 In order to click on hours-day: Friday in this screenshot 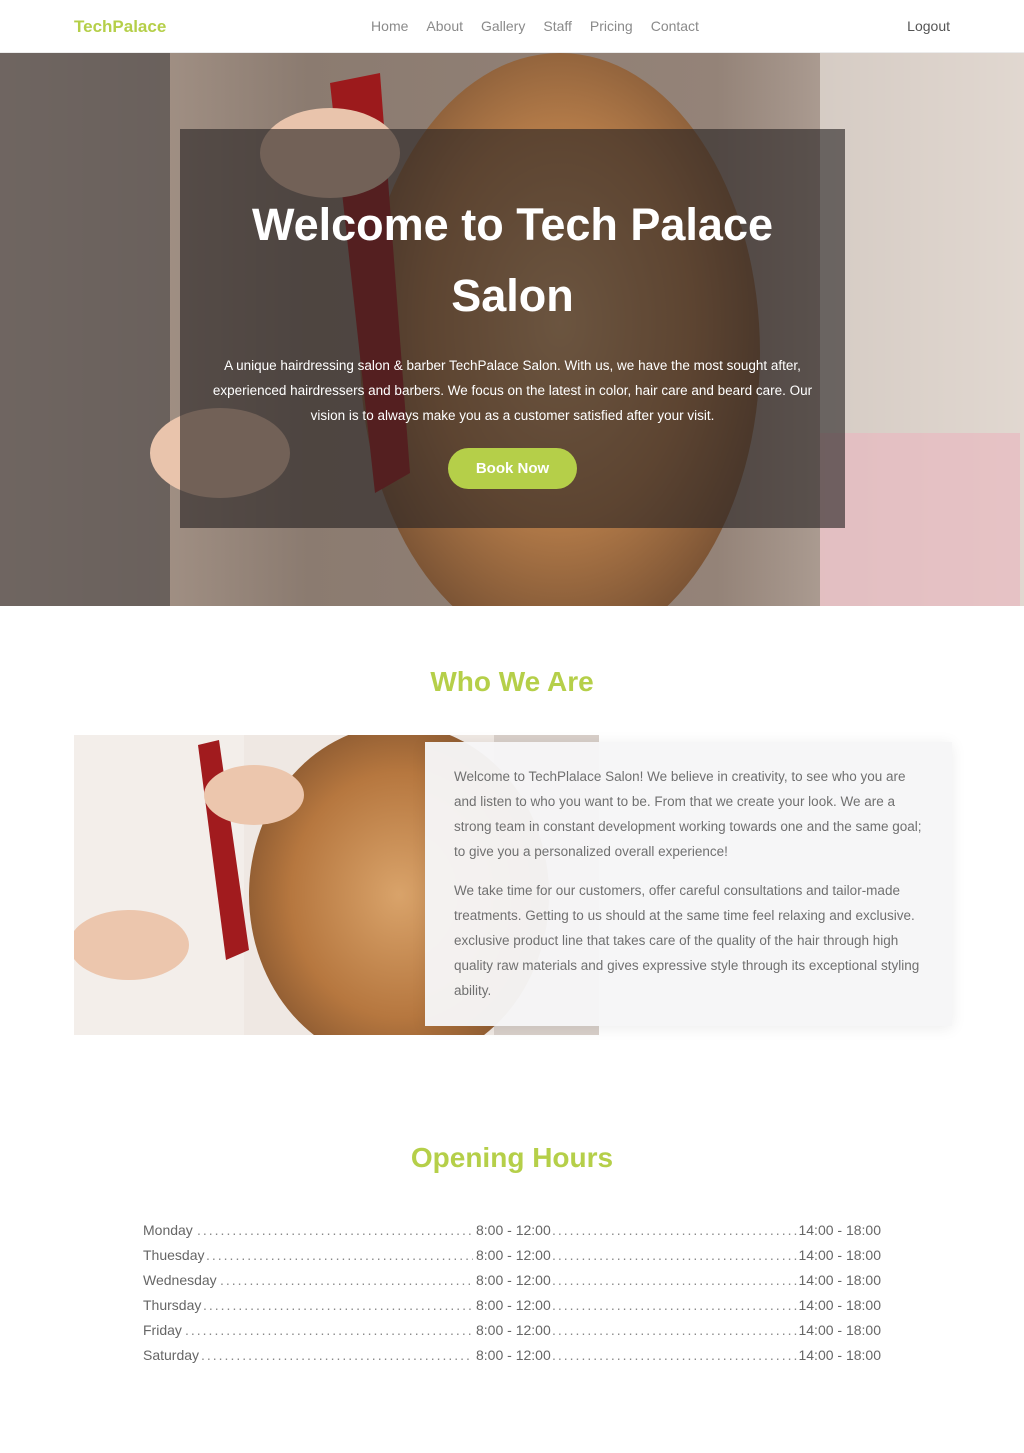, I will do `click(162, 1330)`.